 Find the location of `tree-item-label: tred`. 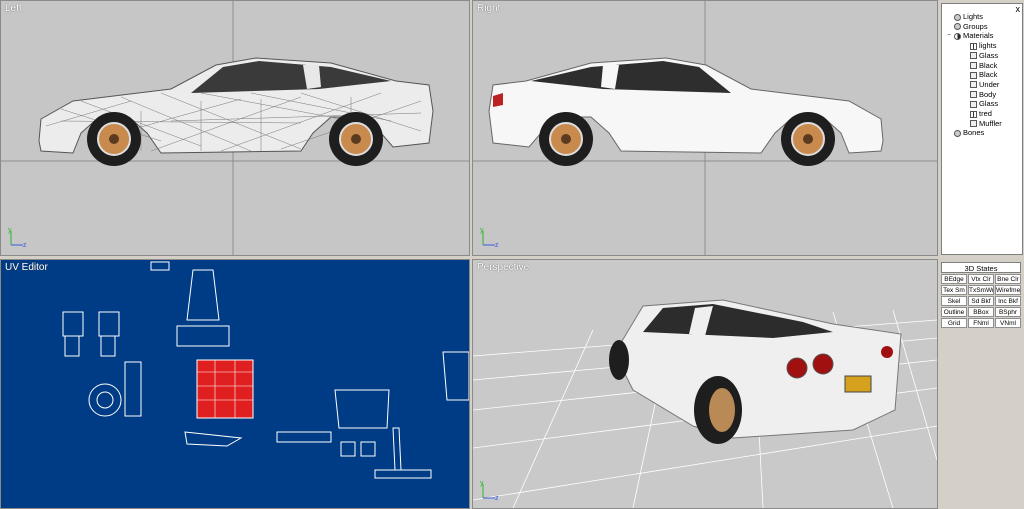

tree-item-label: tred is located at coordinates (985, 113).